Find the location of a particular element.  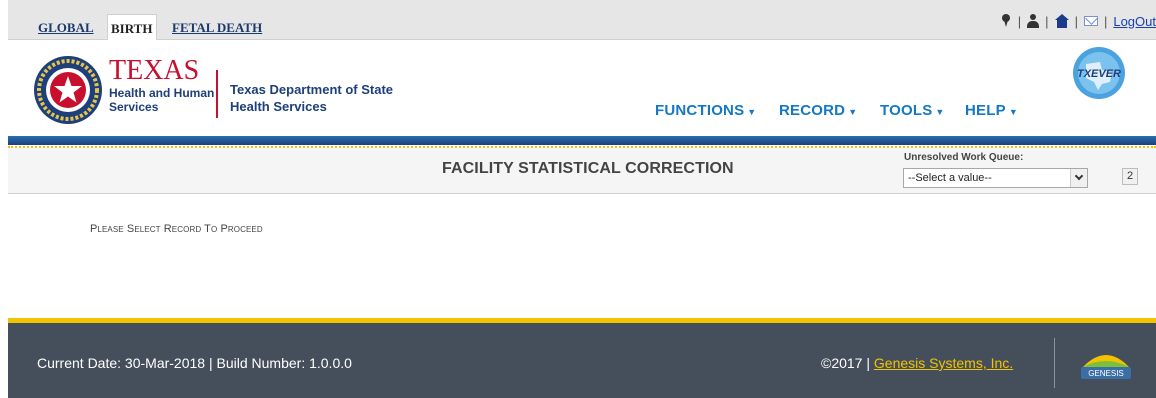

mail-icon is located at coordinates (1090, 21).